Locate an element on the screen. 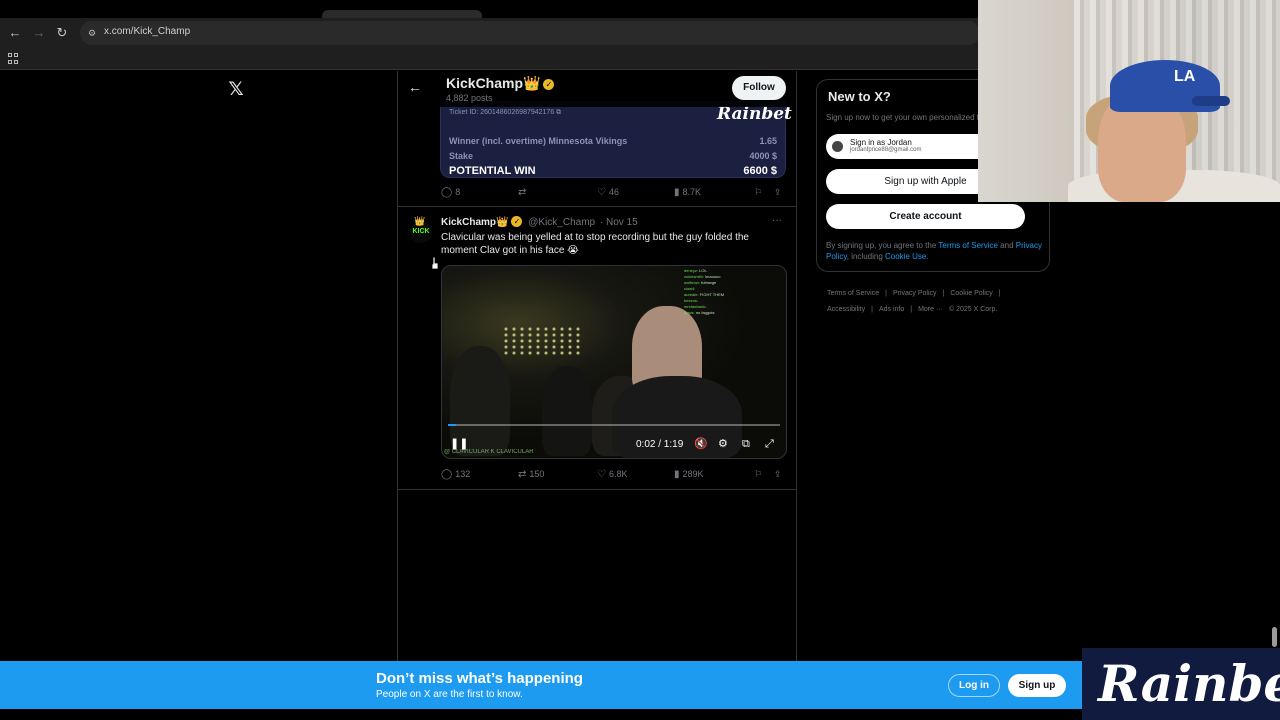 The width and height of the screenshot is (1280, 720). views-button: ▮ 8.7K is located at coordinates (687, 192).